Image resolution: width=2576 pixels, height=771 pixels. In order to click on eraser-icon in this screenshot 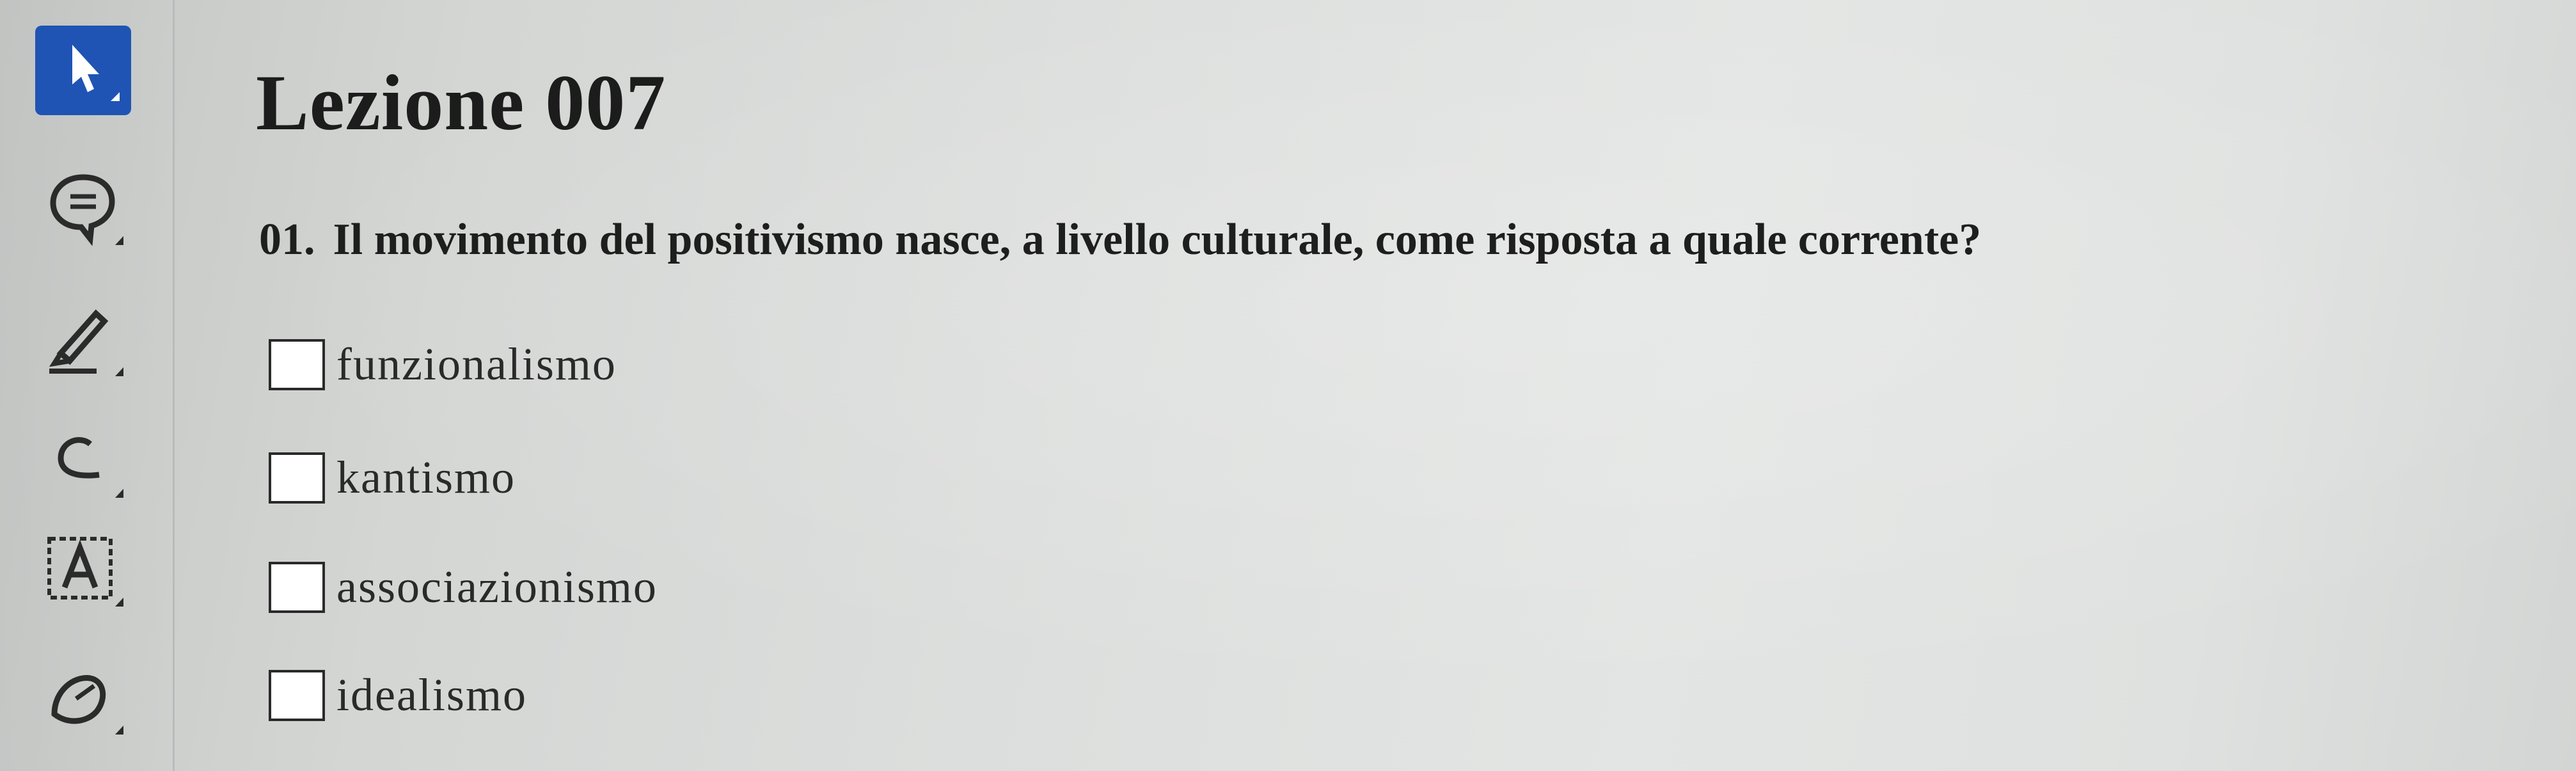, I will do `click(90, 467)`.